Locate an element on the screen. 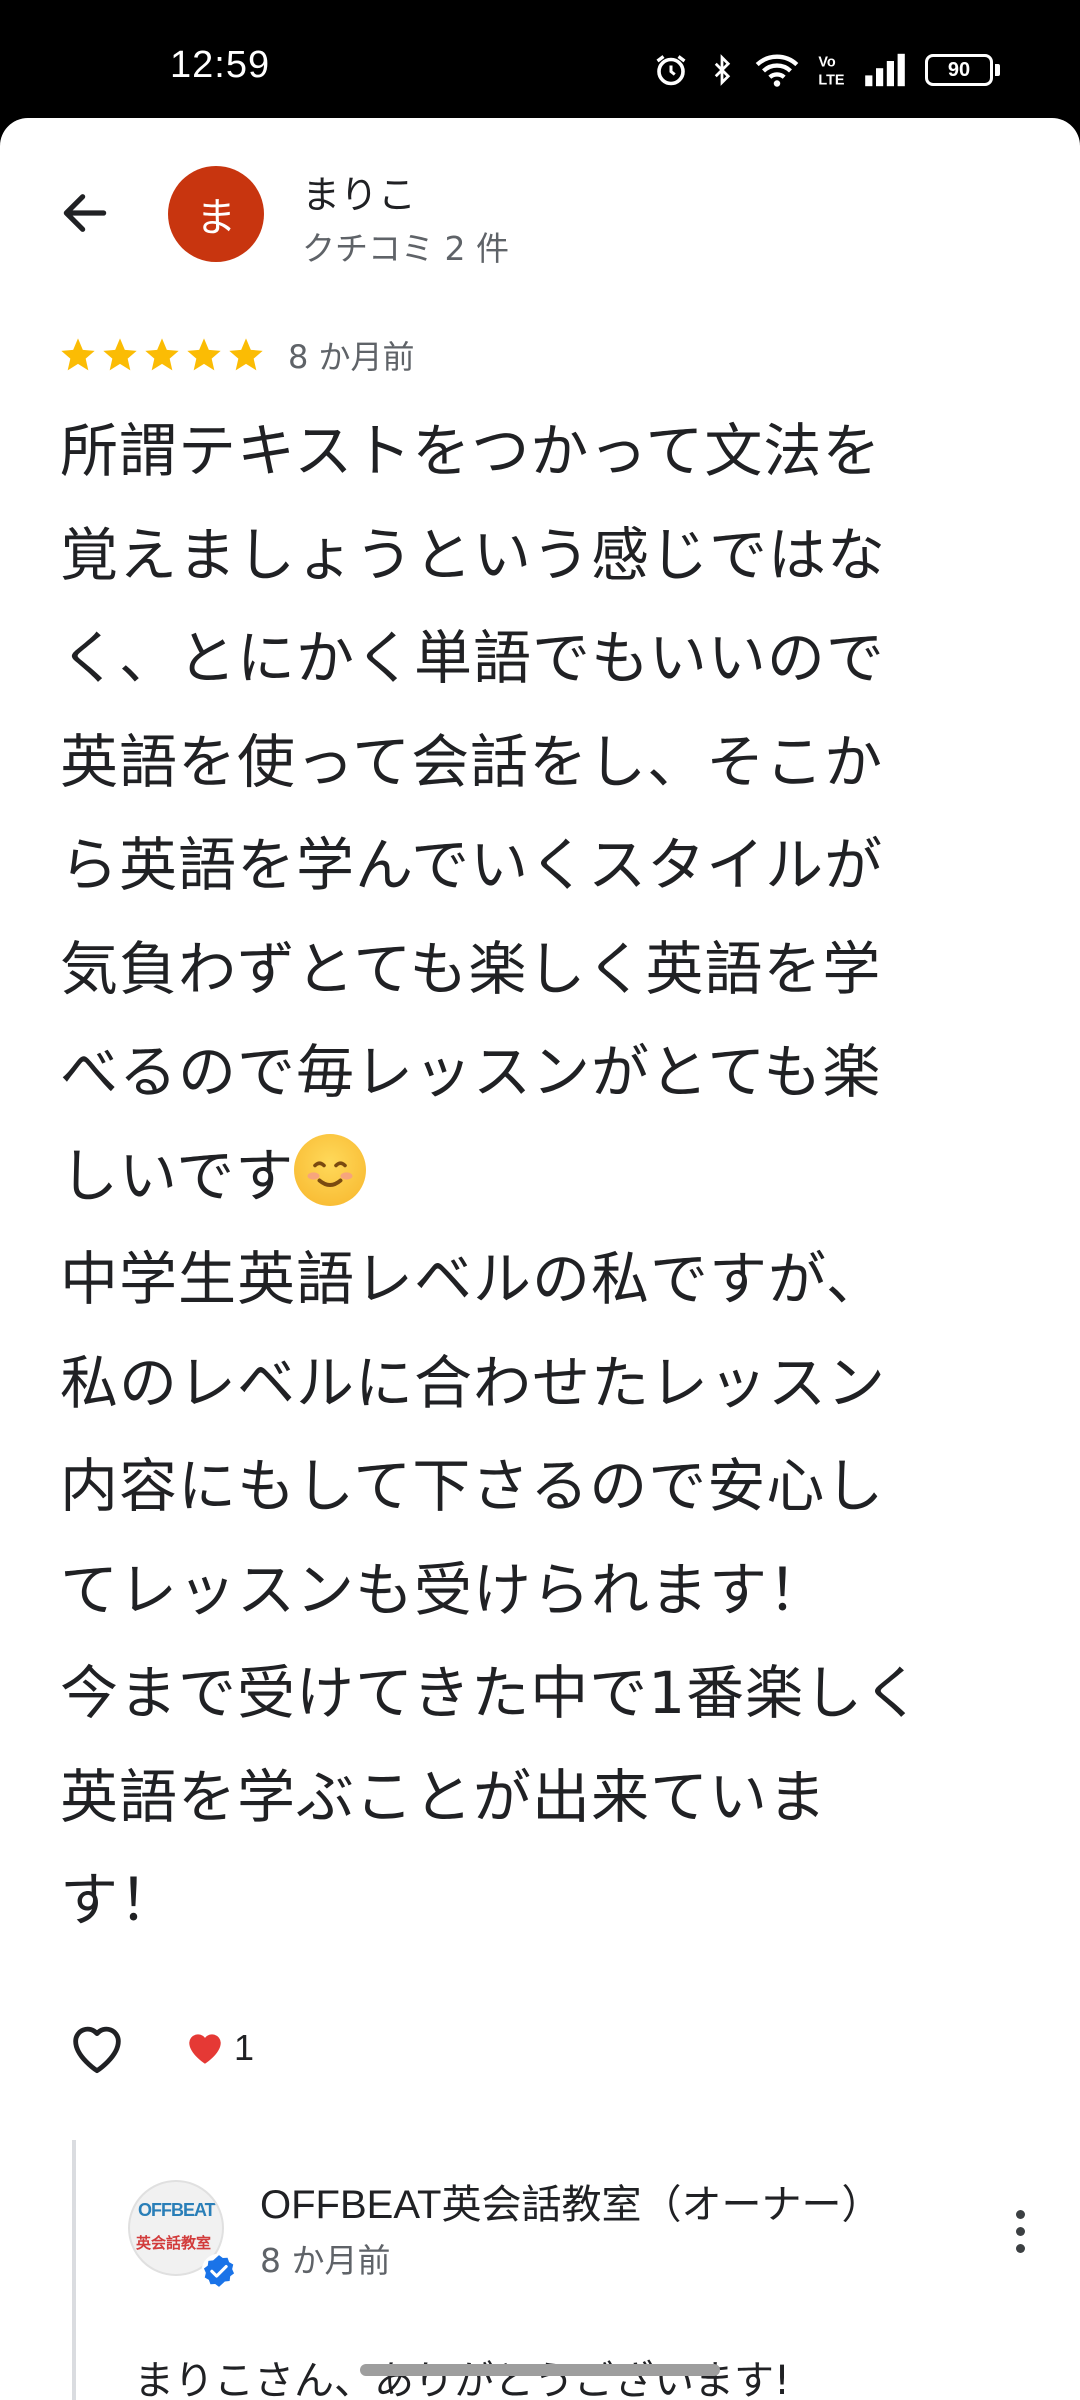 Image resolution: width=1080 pixels, height=2400 pixels. signal-icon is located at coordinates (885, 70).